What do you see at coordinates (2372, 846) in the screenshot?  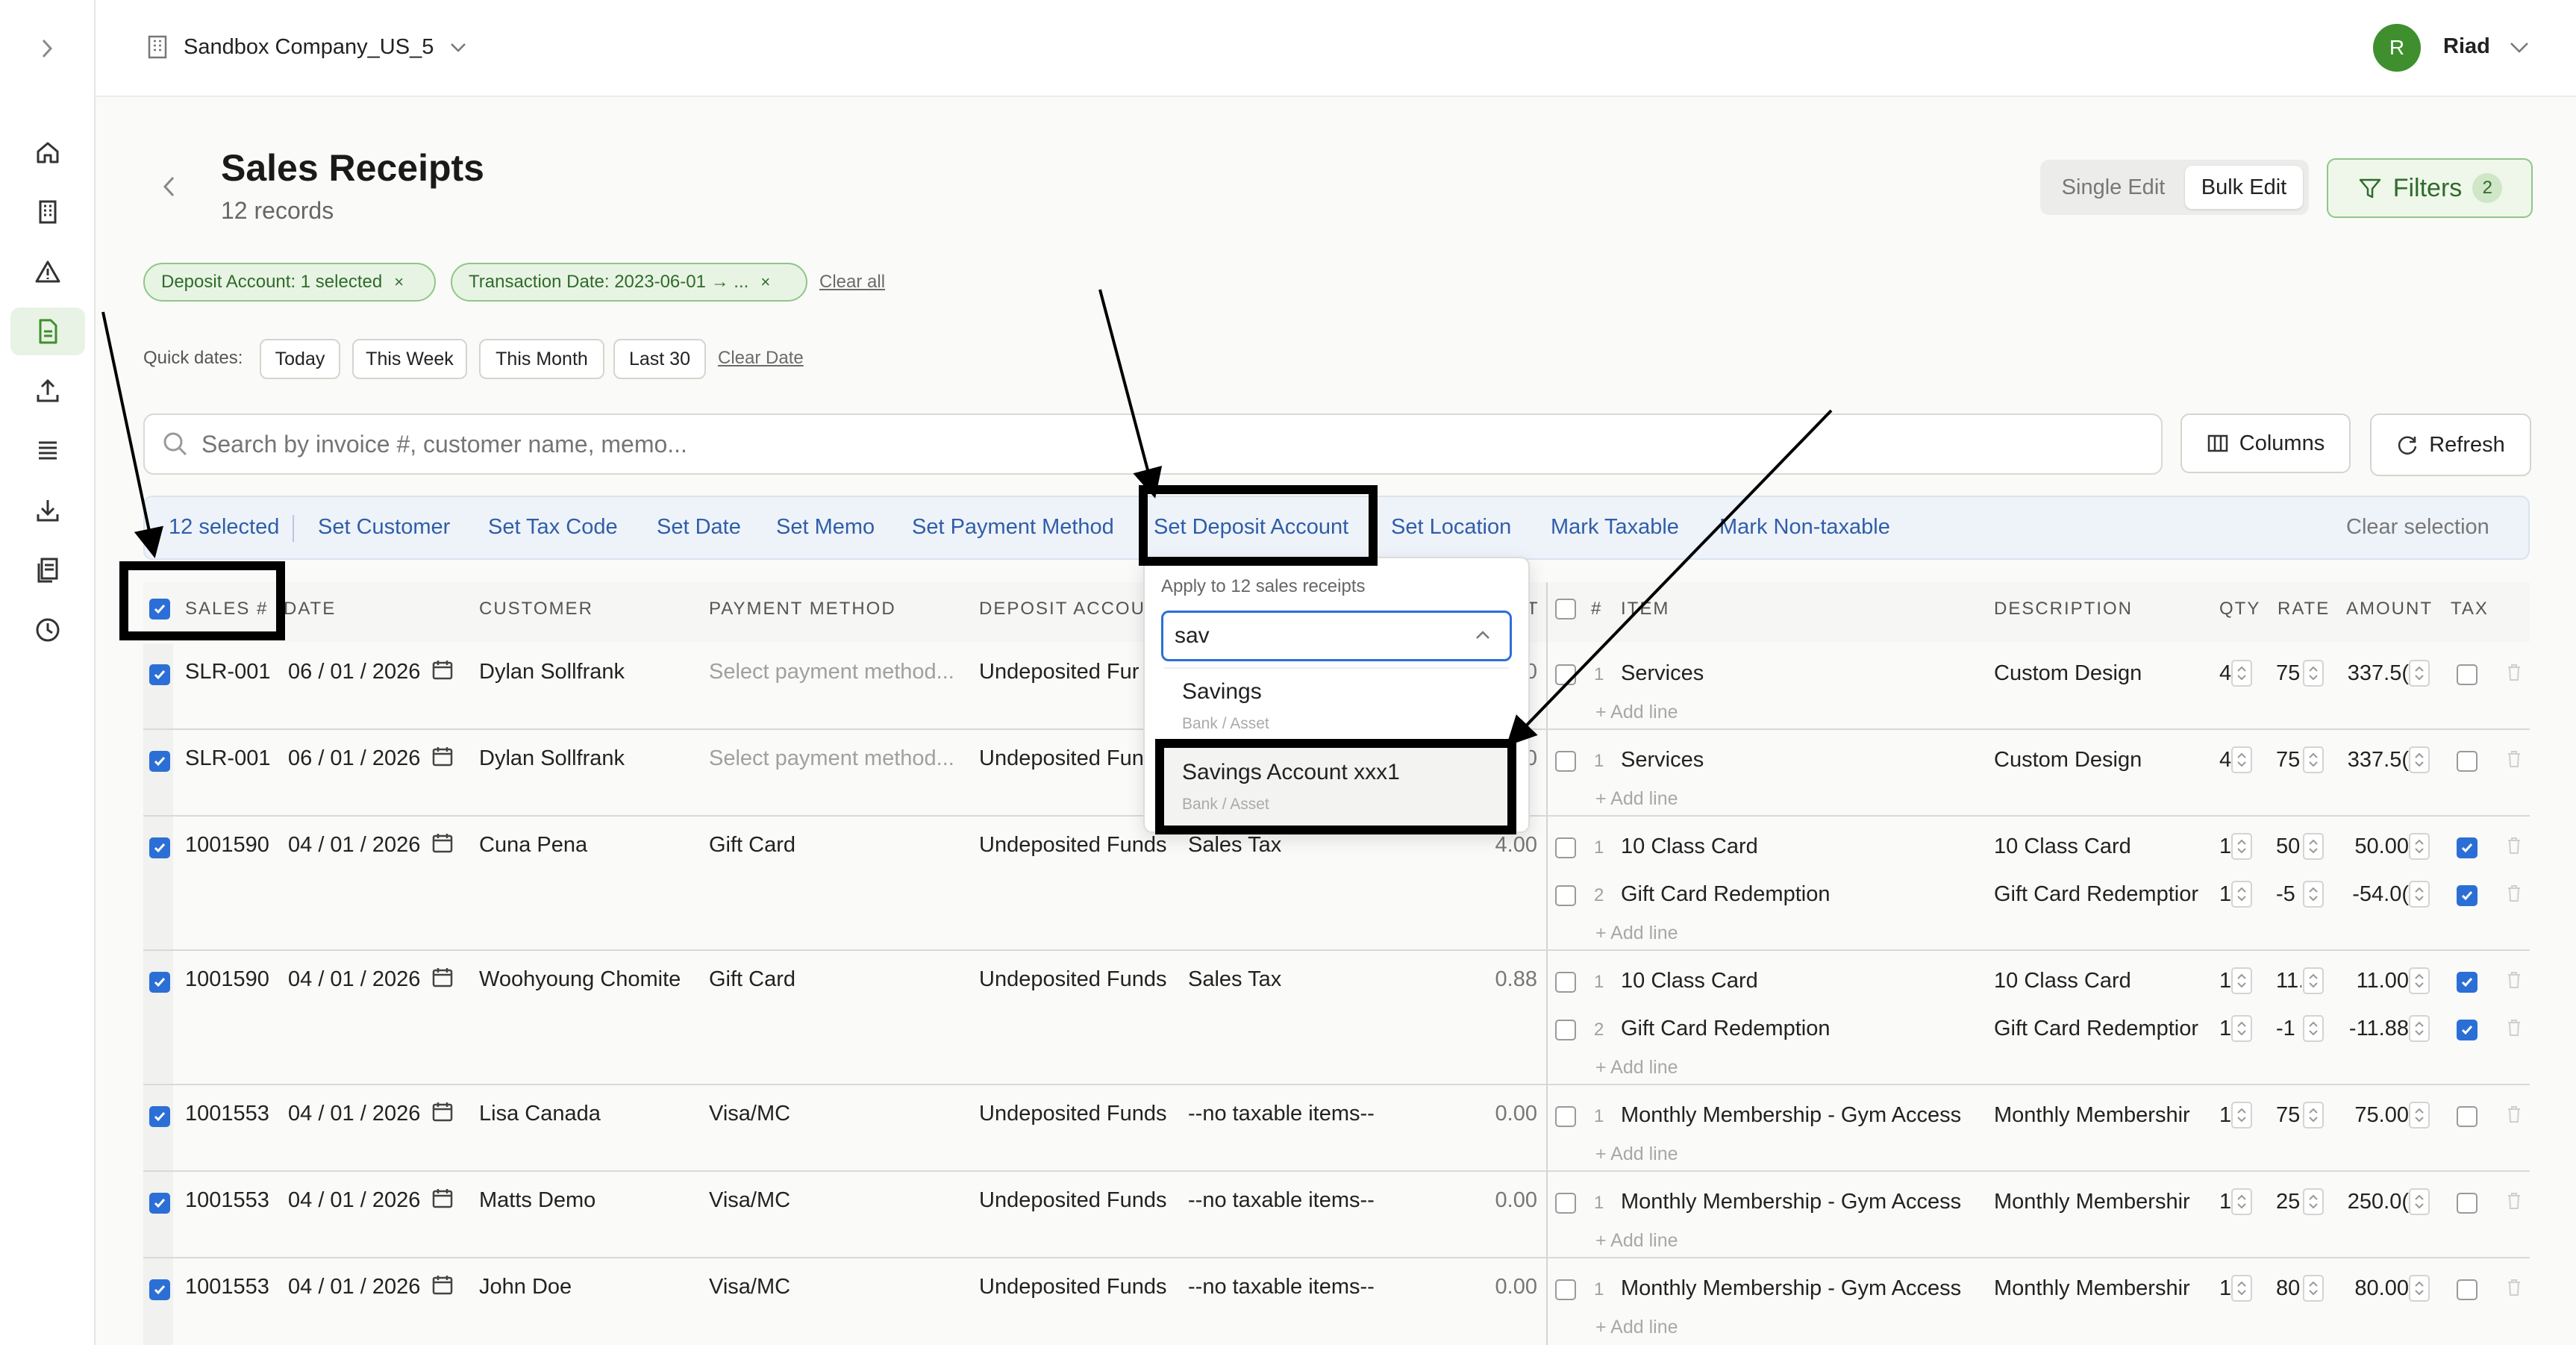 I see `amount-cell: 50.00` at bounding box center [2372, 846].